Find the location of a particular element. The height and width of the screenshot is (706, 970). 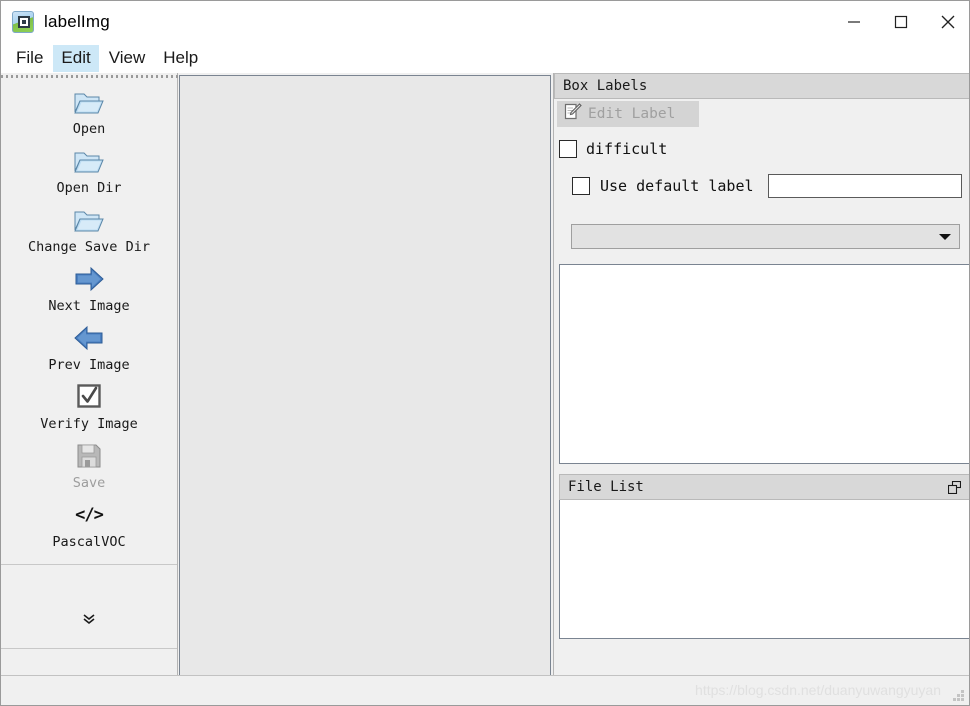

box-labels-title: Box Labels is located at coordinates (761, 86).